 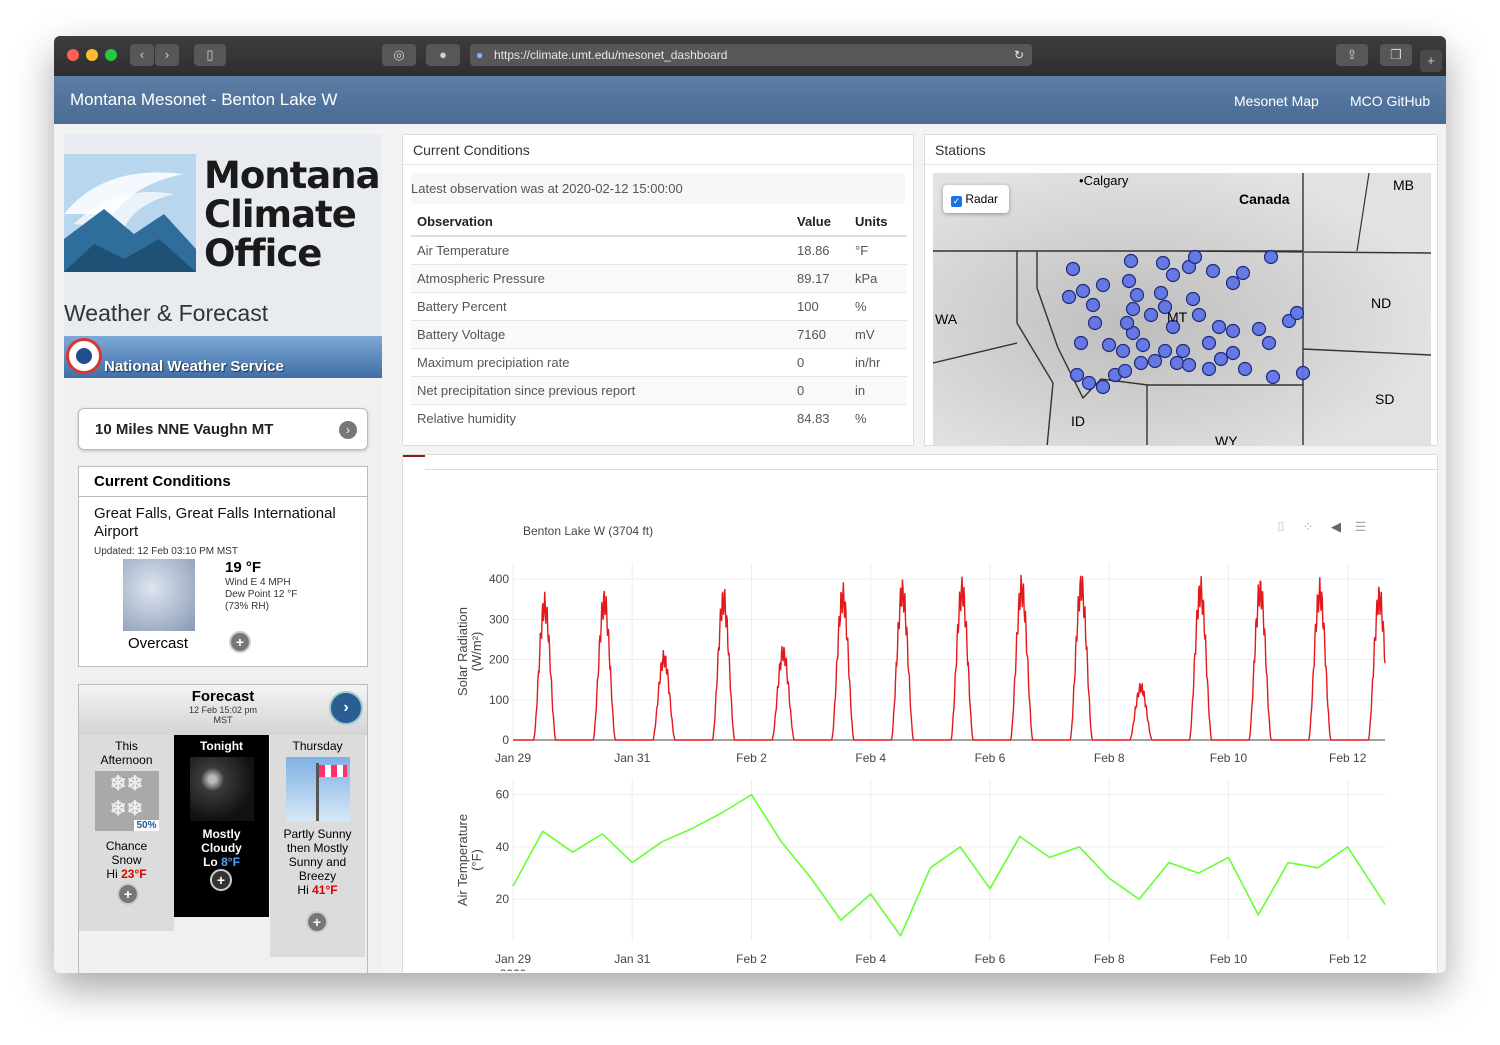 I want to click on map-label-mt: MT, so click(x=1177, y=317).